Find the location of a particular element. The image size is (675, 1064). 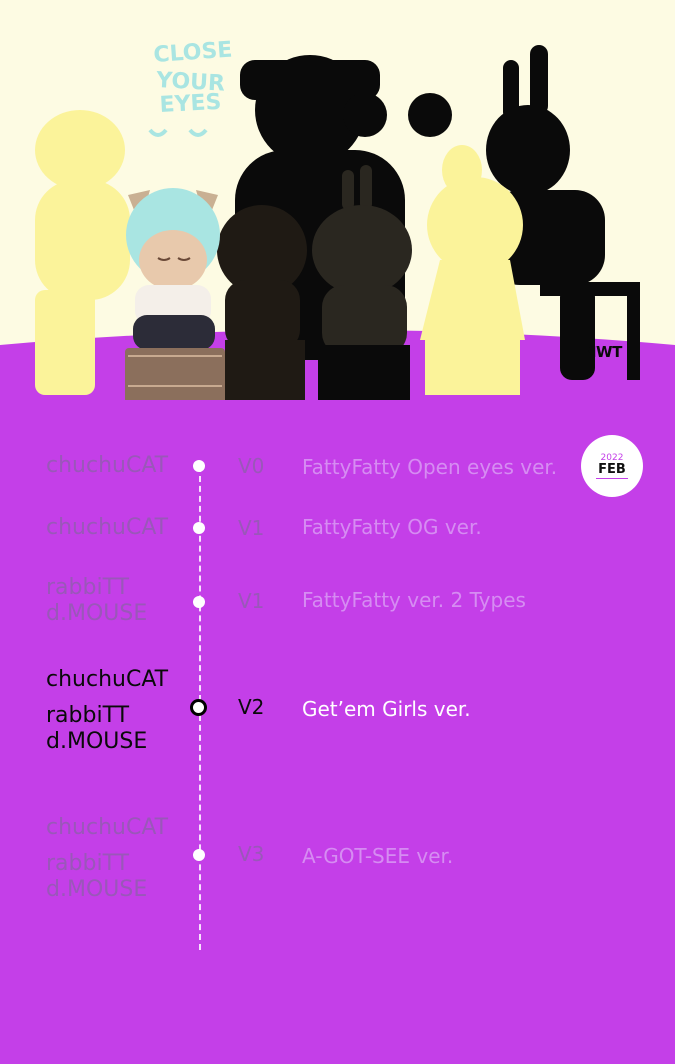

row-names: rabbiTT d.MOUSE is located at coordinates (96, 601).